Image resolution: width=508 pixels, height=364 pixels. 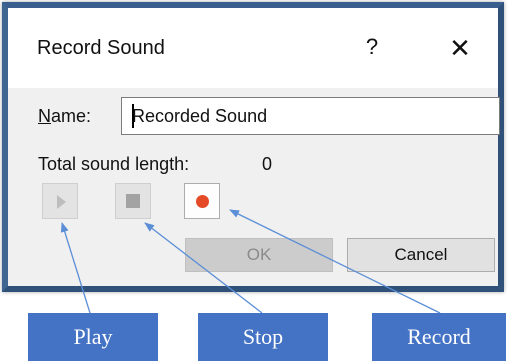 I want to click on dialog-title: Record Sound, so click(x=101, y=48).